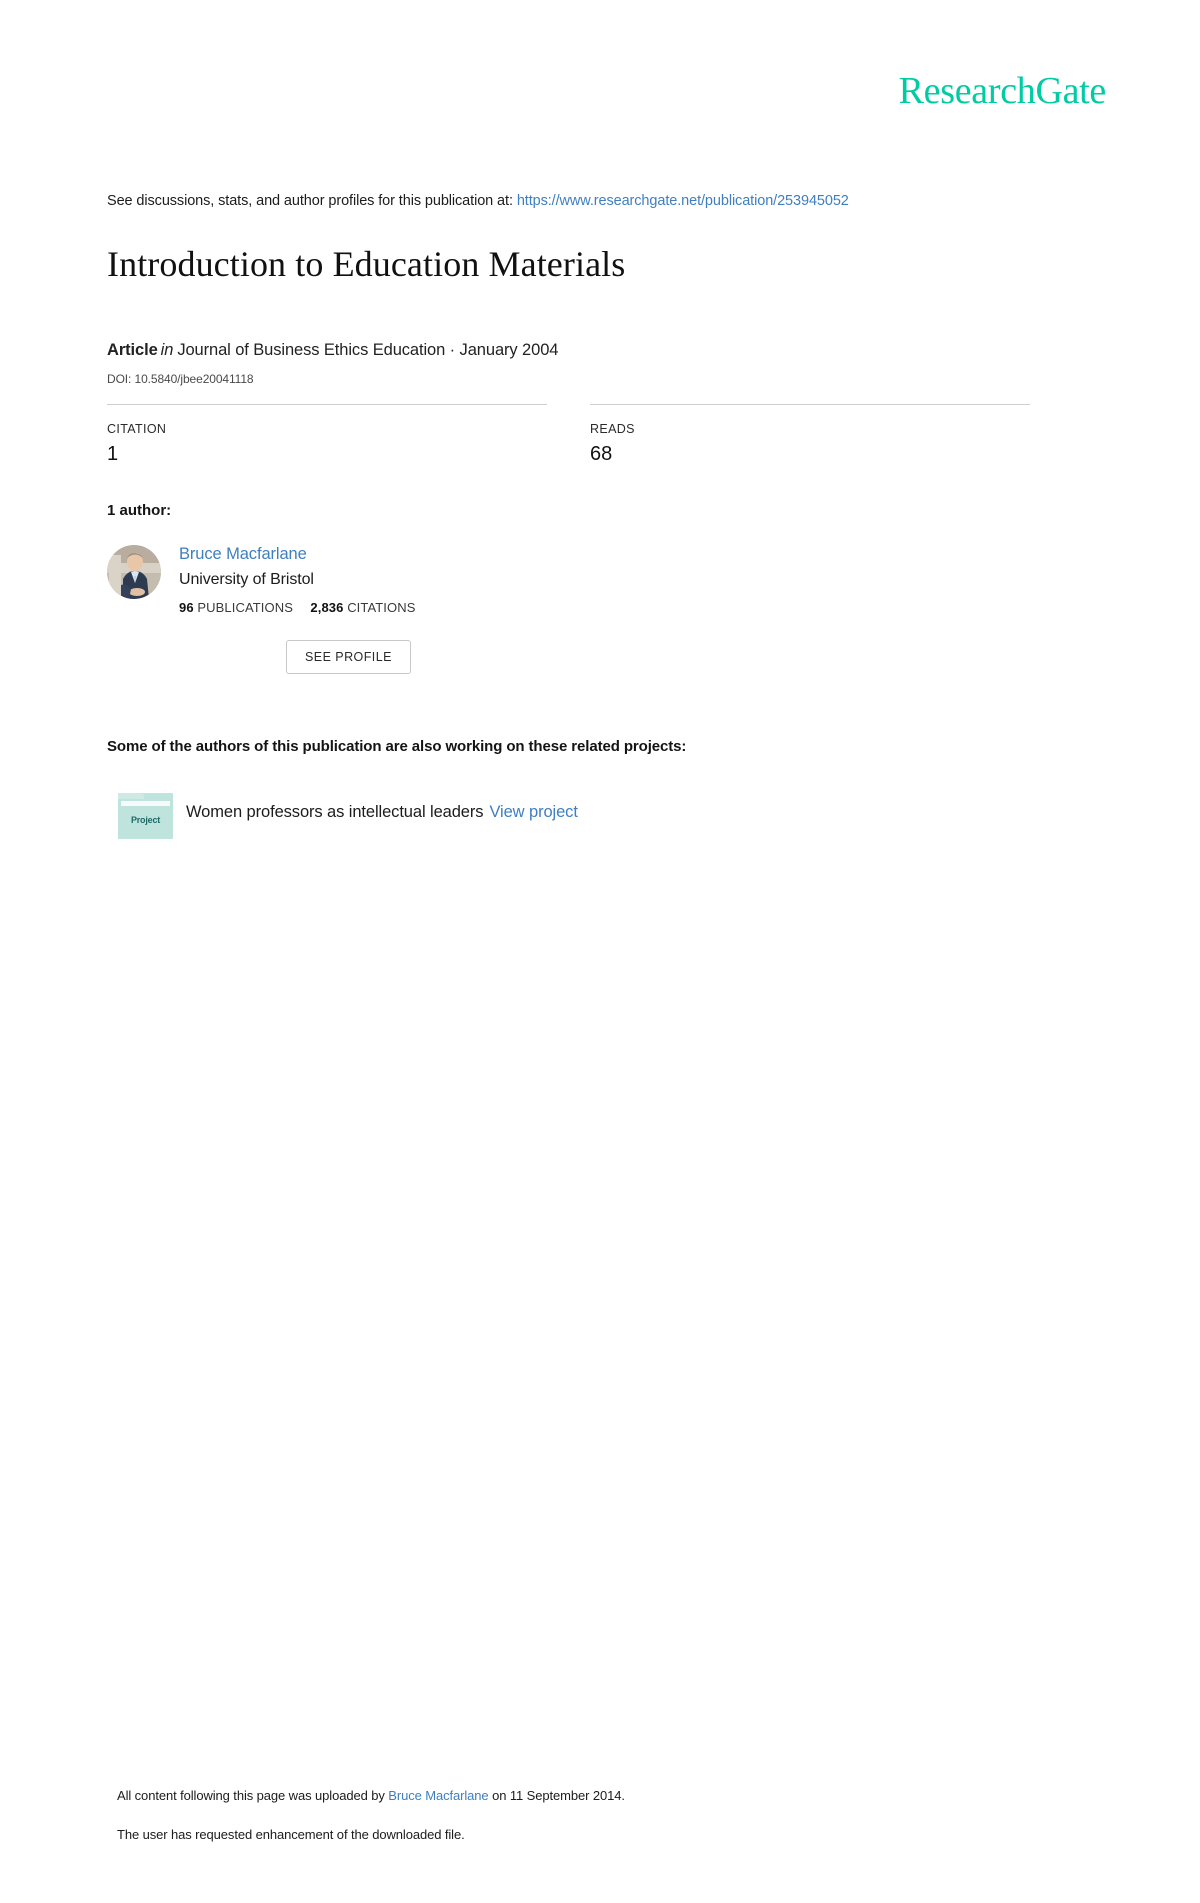  I want to click on see-profile-button: SEE PROFILE, so click(348, 657).